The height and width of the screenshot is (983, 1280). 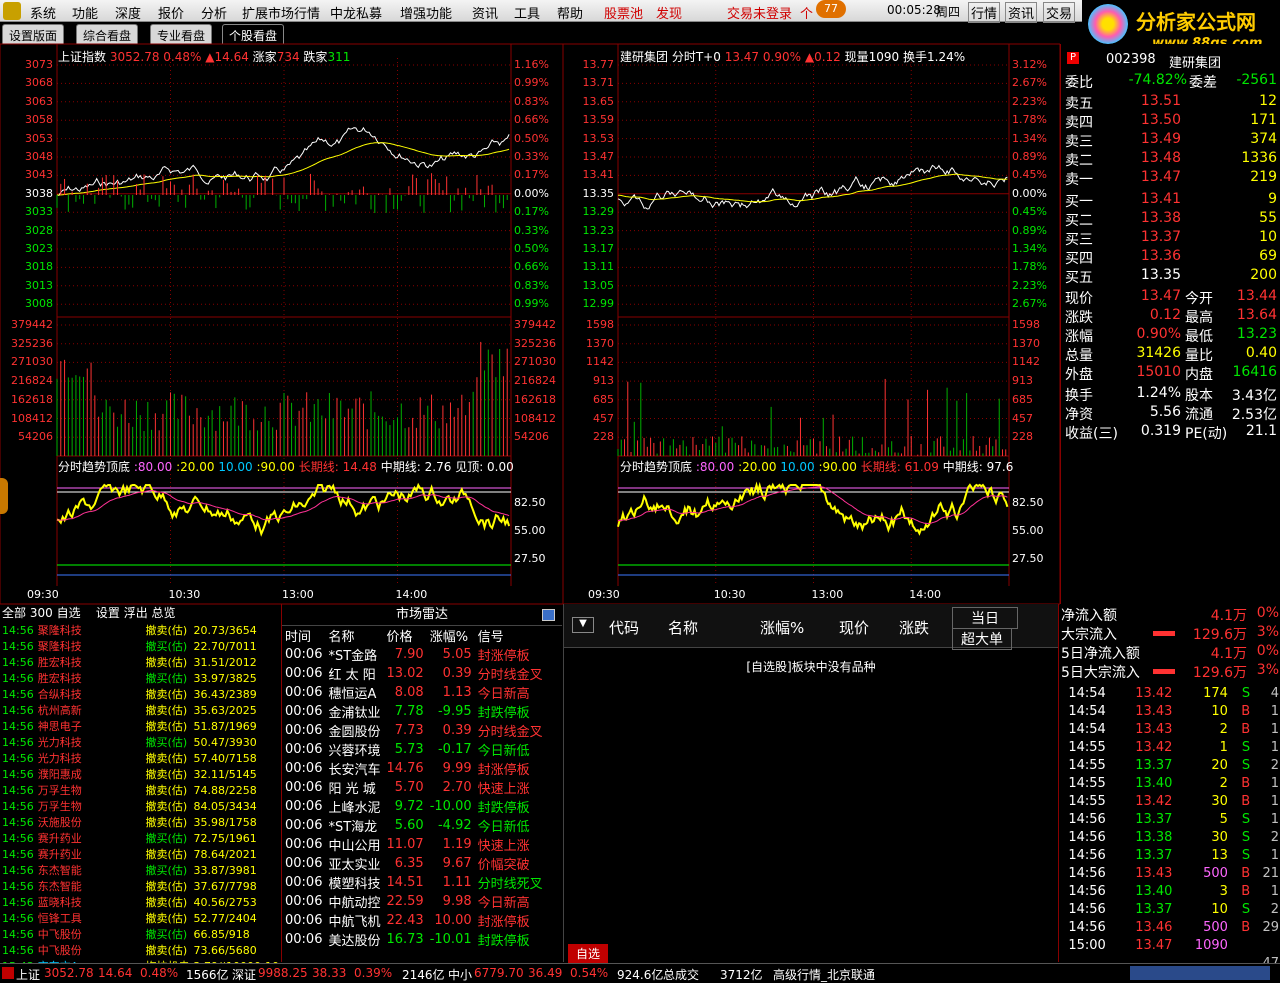 What do you see at coordinates (140, 630) in the screenshot?
I see `alert-row: 14:56 聚隆科技 撤卖(估) 20.73/3654` at bounding box center [140, 630].